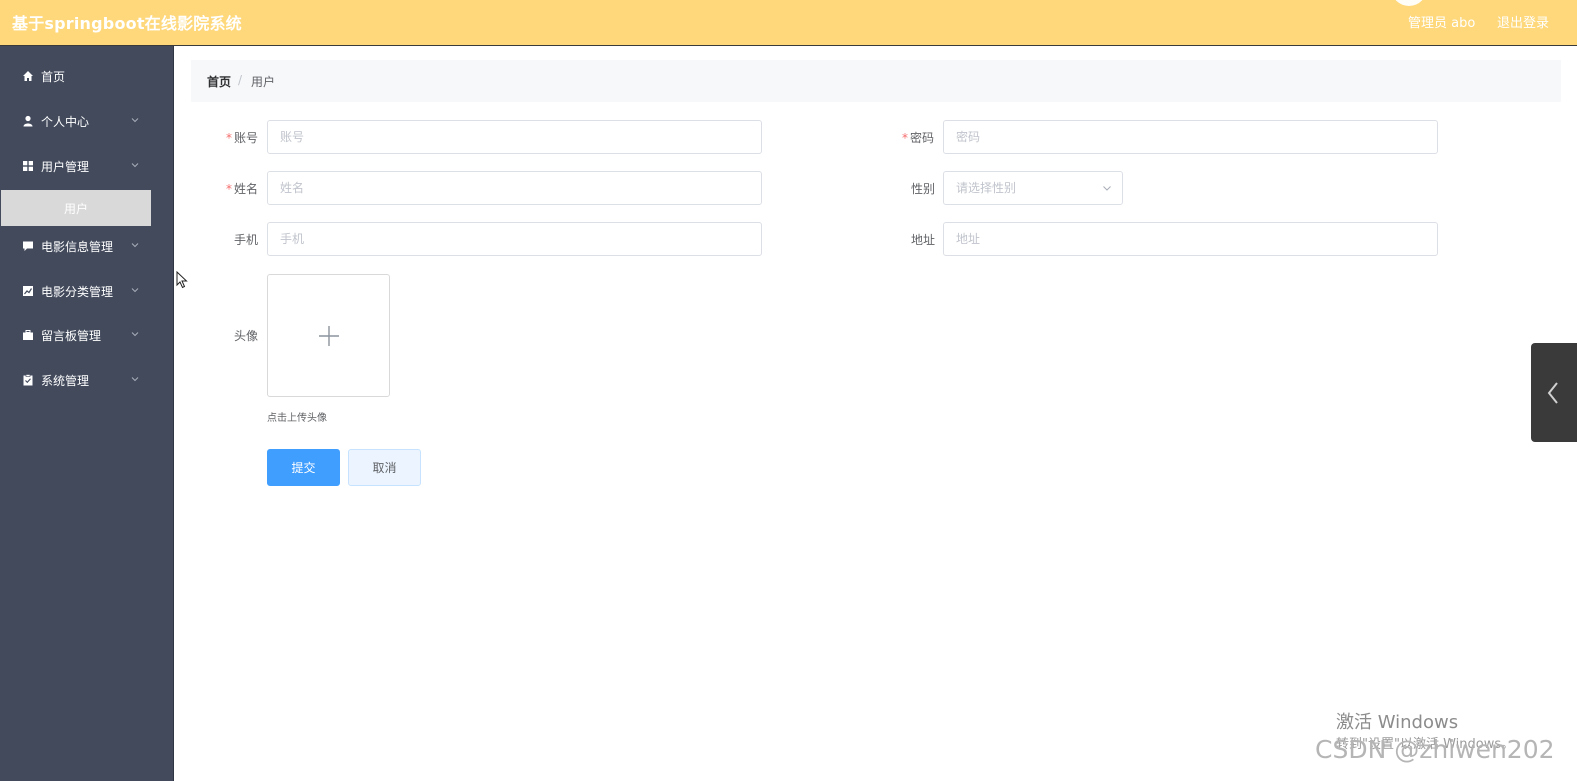 This screenshot has width=1577, height=781. What do you see at coordinates (922, 138) in the screenshot?
I see `password-label-text: 密码` at bounding box center [922, 138].